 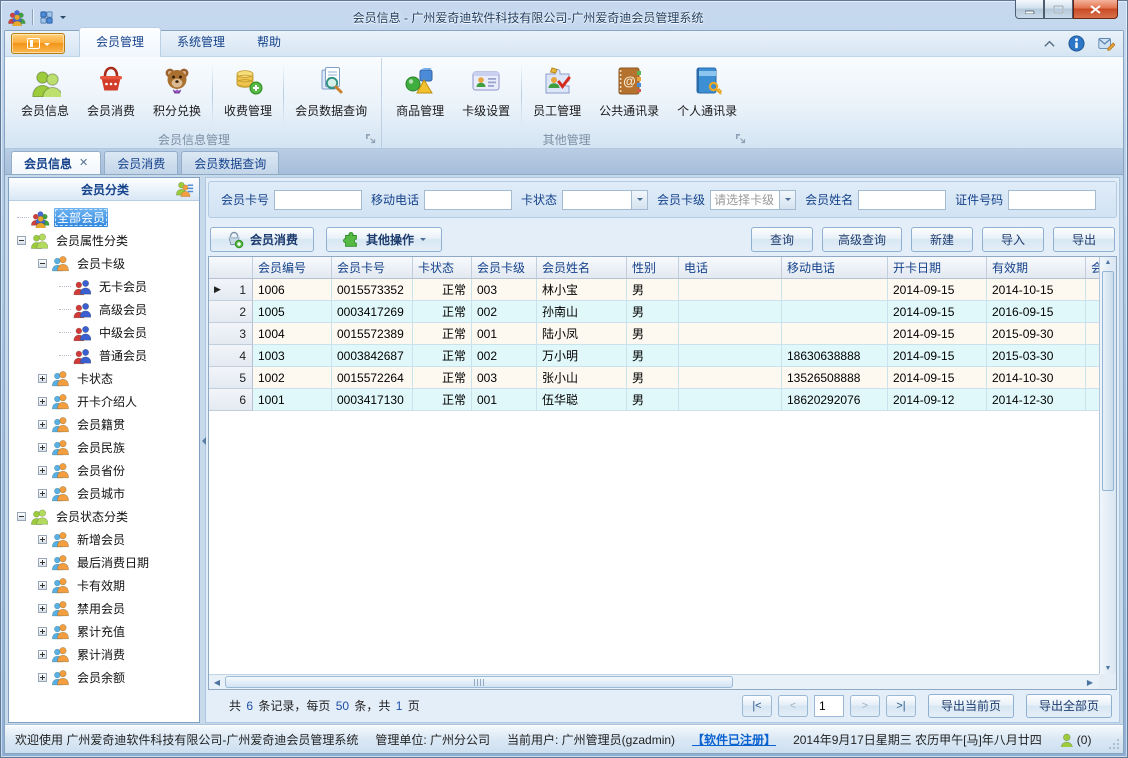 I want to click on ribbon-item-personal-contacts: 个人通讯录, so click(x=707, y=95).